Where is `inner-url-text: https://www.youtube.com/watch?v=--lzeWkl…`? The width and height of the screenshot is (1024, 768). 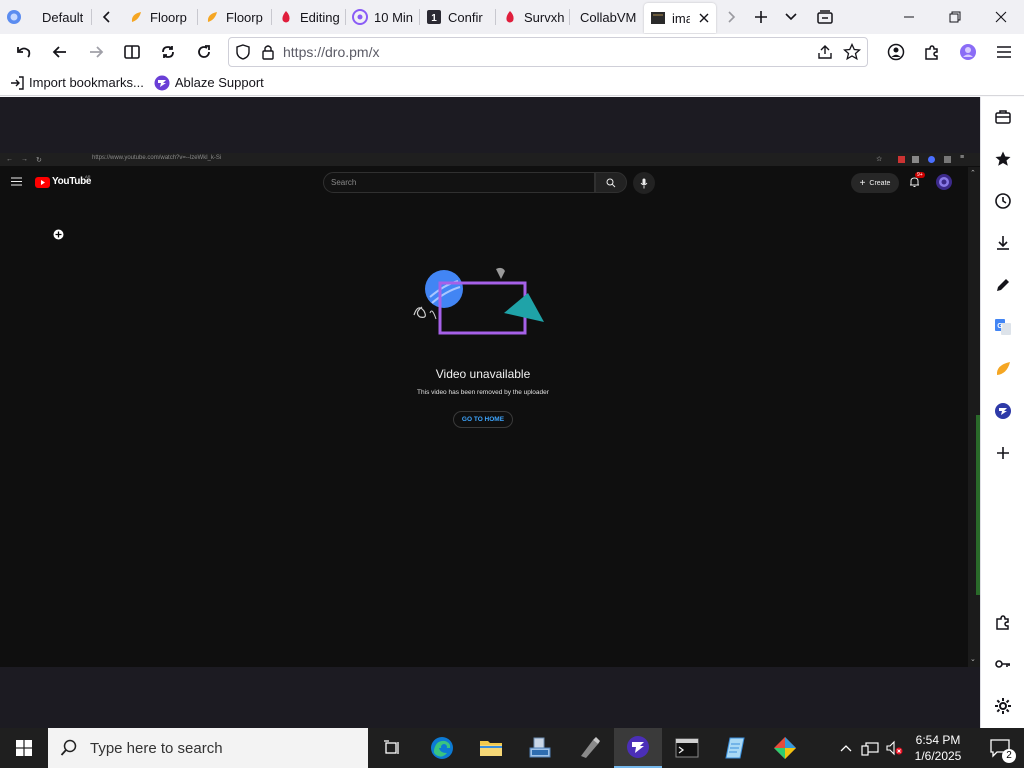 inner-url-text: https://www.youtube.com/watch?v=--lzeWkl… is located at coordinates (157, 158).